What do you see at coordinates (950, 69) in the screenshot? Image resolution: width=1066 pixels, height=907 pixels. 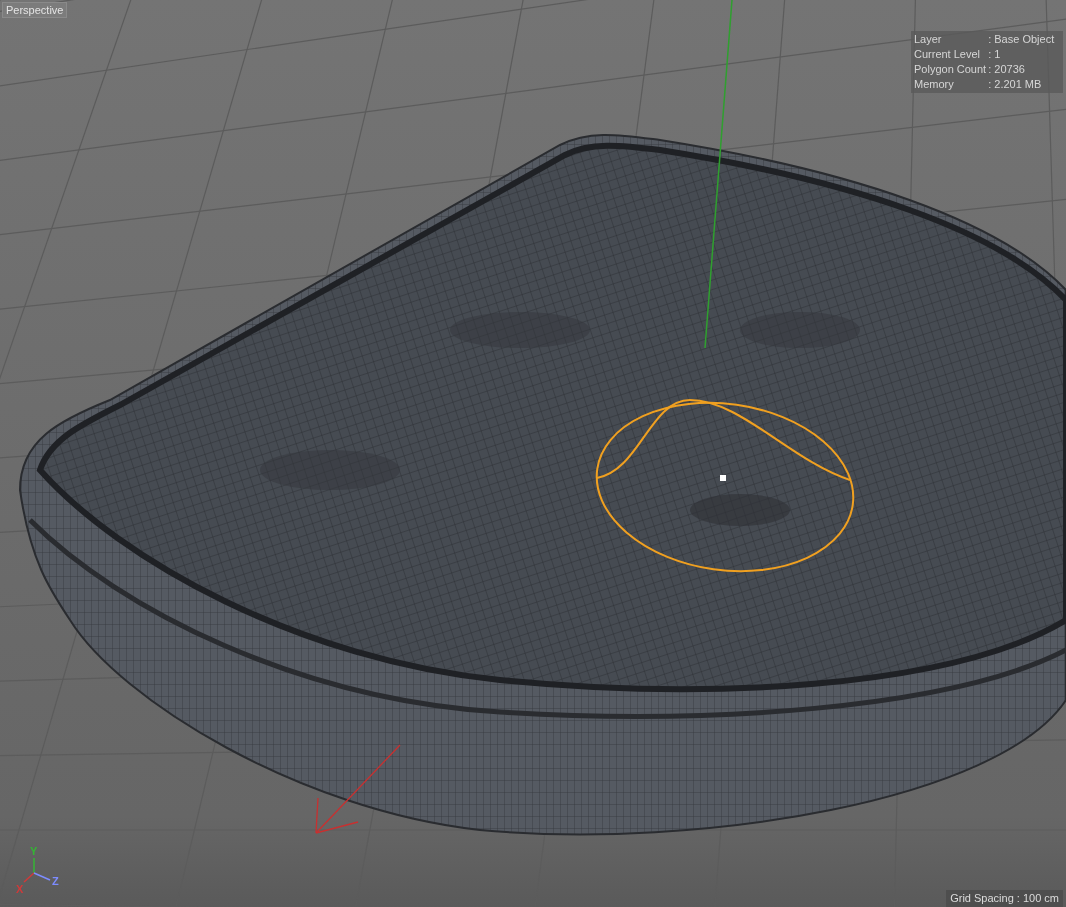 I see `info-label: Polygon Count` at bounding box center [950, 69].